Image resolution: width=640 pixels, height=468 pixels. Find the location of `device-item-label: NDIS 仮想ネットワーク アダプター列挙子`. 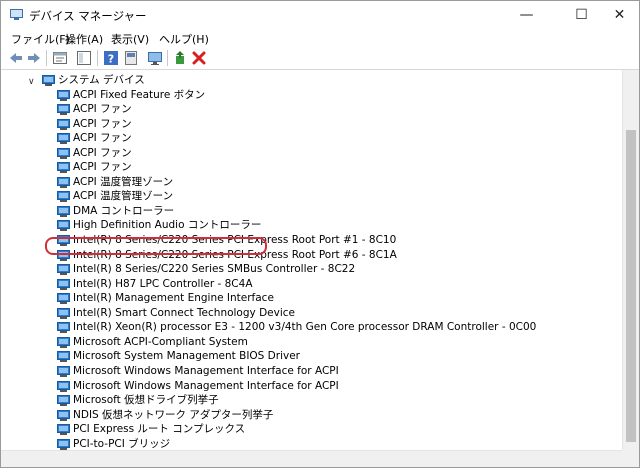

device-item-label: NDIS 仮想ネットワーク アダプター列挙子 is located at coordinates (173, 414).